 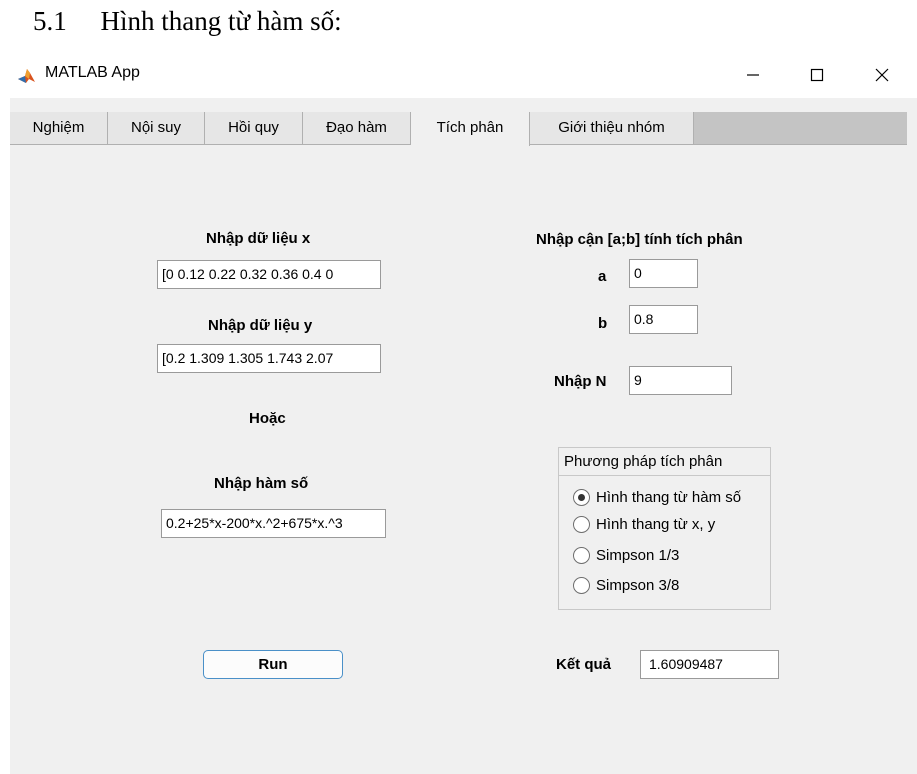 What do you see at coordinates (656, 524) in the screenshot?
I see `method-label: Hình thang từ x, y` at bounding box center [656, 524].